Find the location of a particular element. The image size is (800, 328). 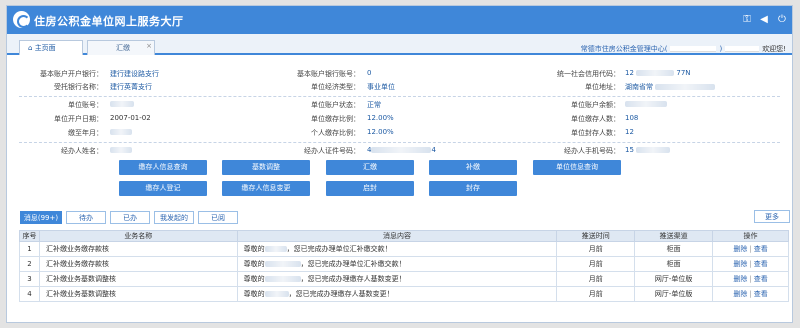

more-button: 更多 is located at coordinates (772, 216).